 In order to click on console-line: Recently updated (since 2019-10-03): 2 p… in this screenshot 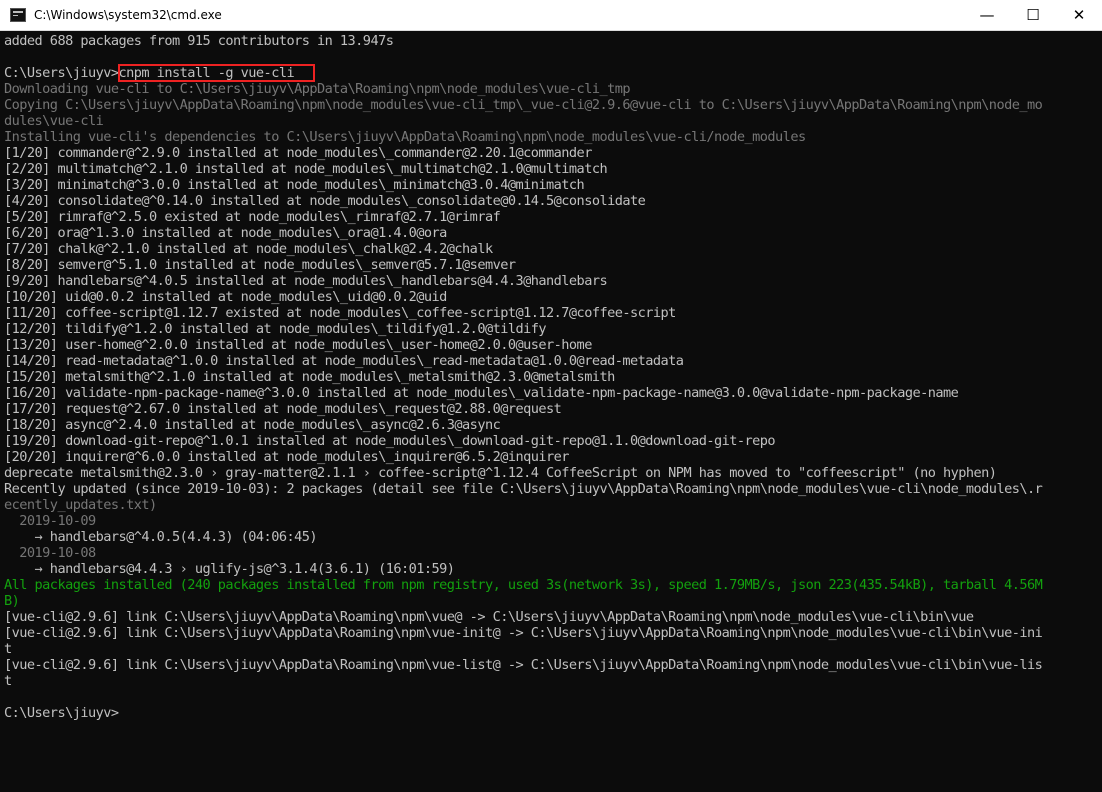, I will do `click(523, 489)`.